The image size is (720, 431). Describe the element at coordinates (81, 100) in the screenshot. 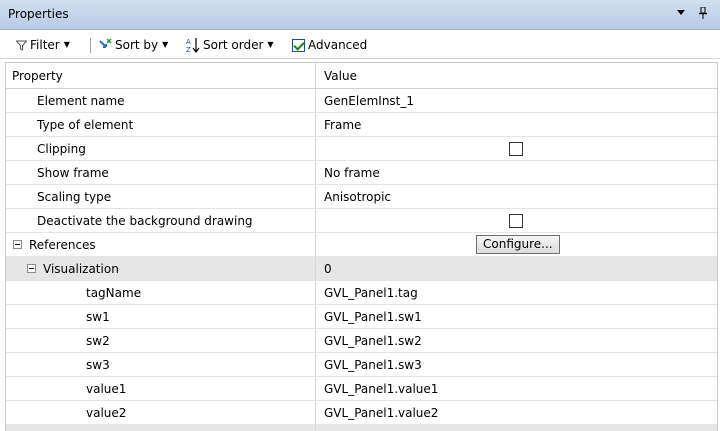

I see `property-name: Element name` at that location.